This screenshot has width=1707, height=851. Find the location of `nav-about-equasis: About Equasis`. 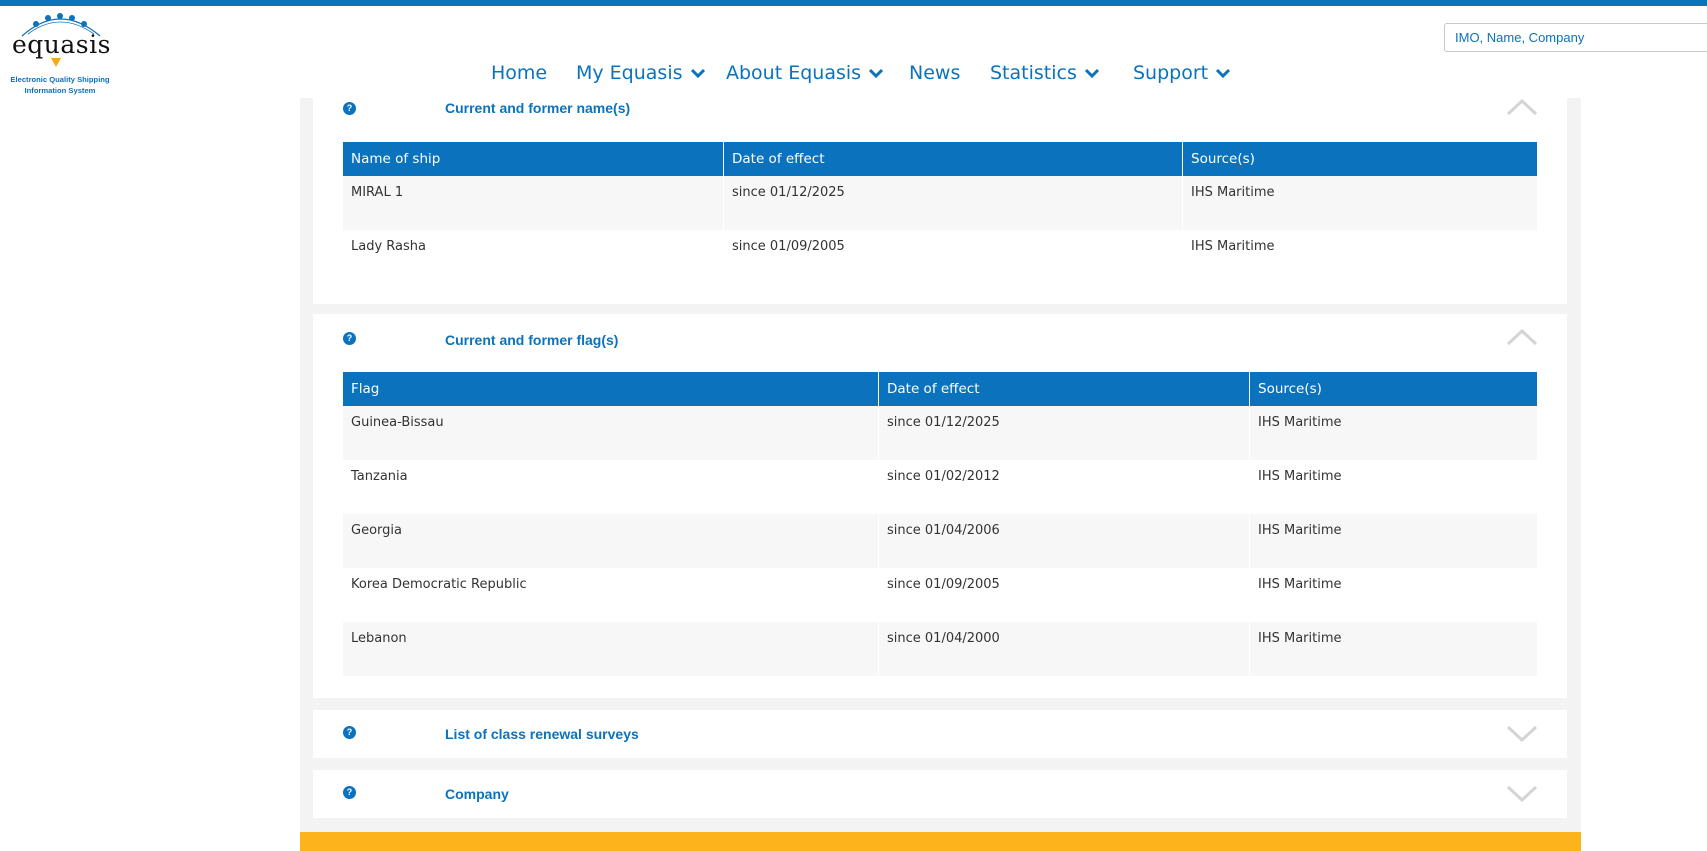

nav-about-equasis: About Equasis is located at coordinates (805, 73).